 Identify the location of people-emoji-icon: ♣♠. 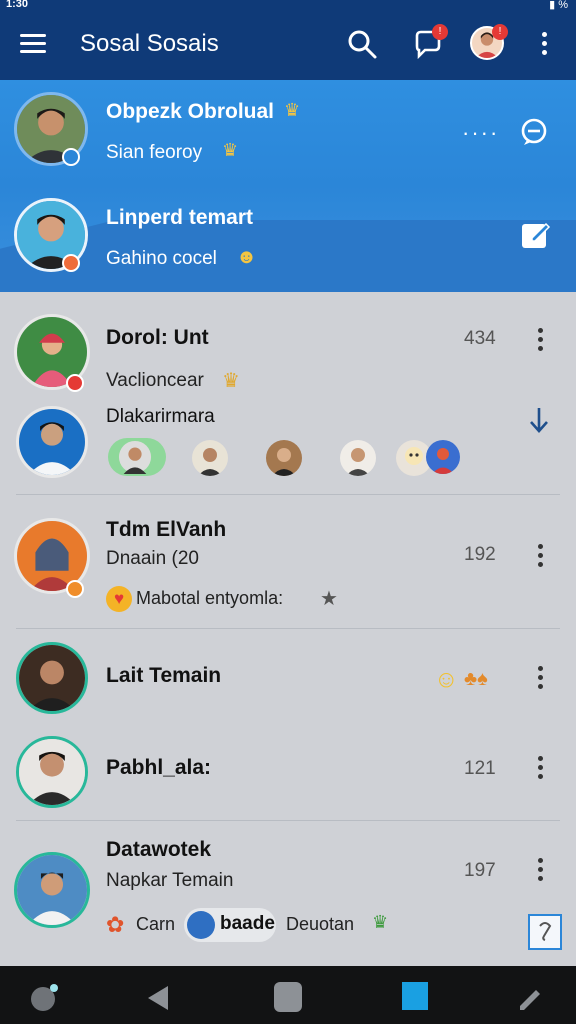
(476, 679).